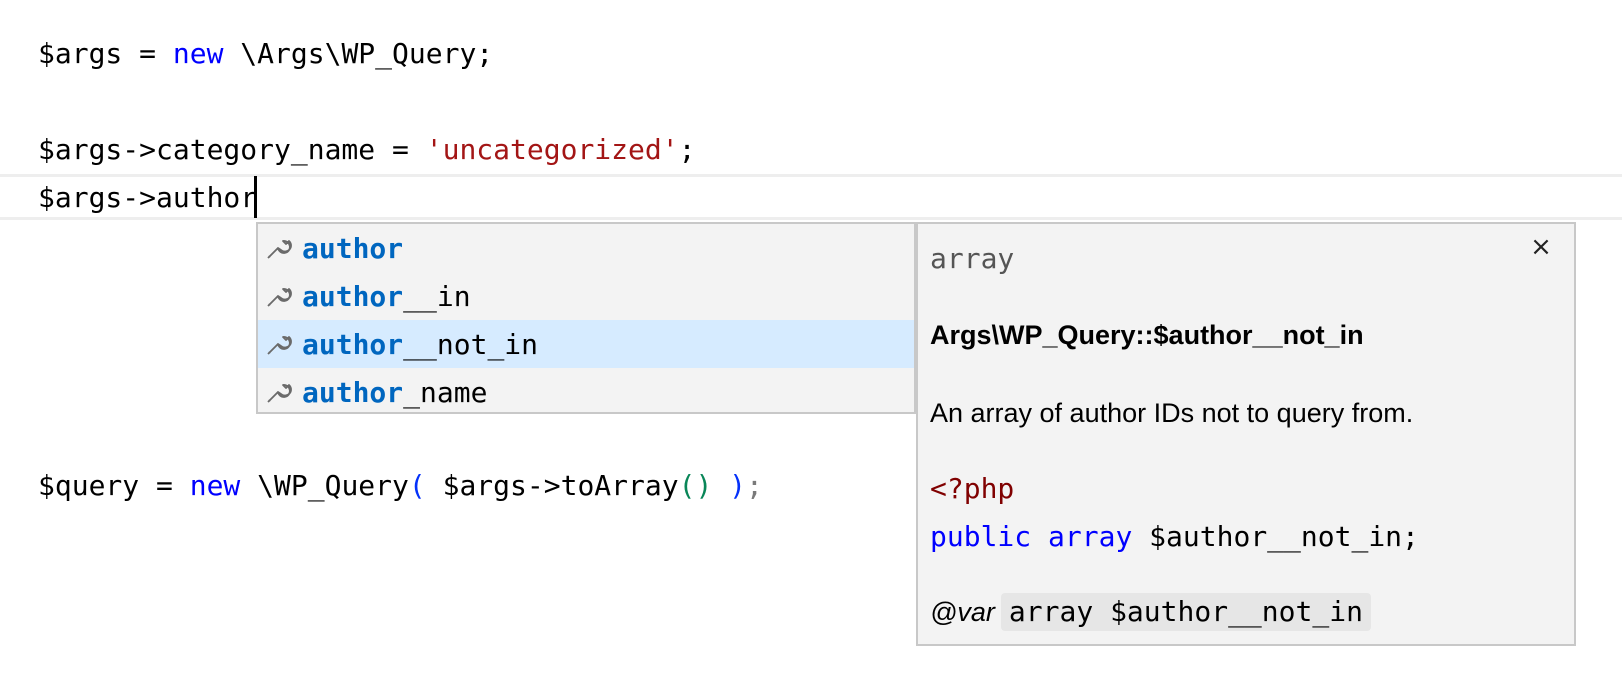 The height and width of the screenshot is (694, 1622). I want to click on code-line-1: $args = new \Args\WP_Query;, so click(265, 54).